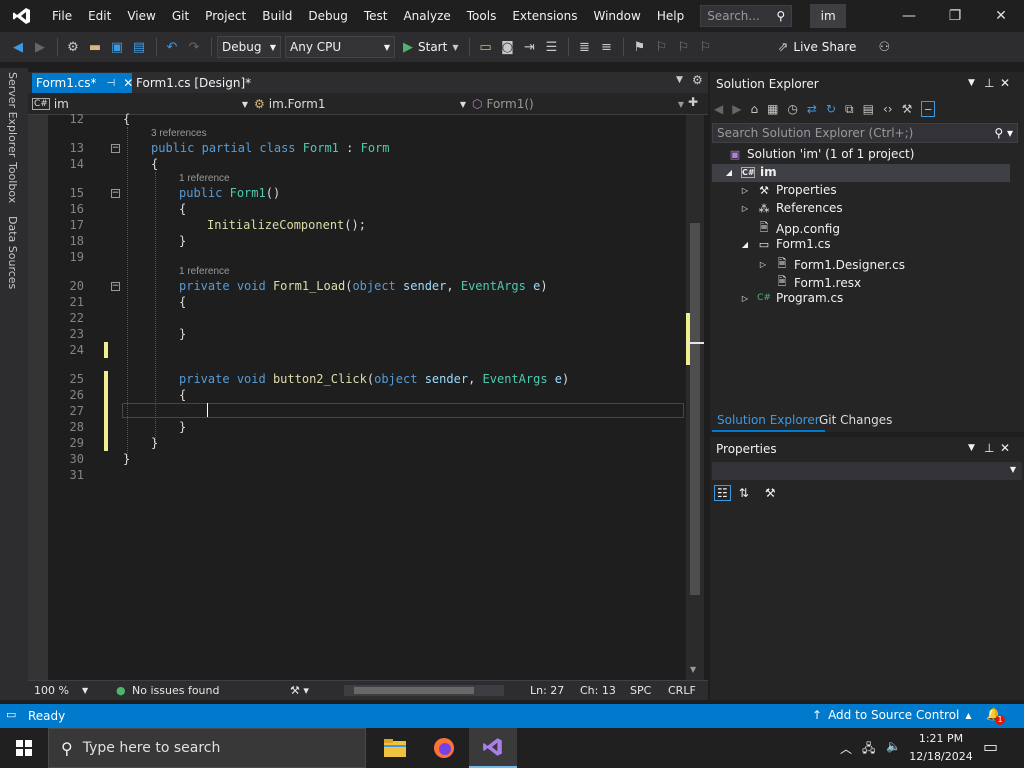  I want to click on expanded-arrow-icon: ◢, so click(745, 244).